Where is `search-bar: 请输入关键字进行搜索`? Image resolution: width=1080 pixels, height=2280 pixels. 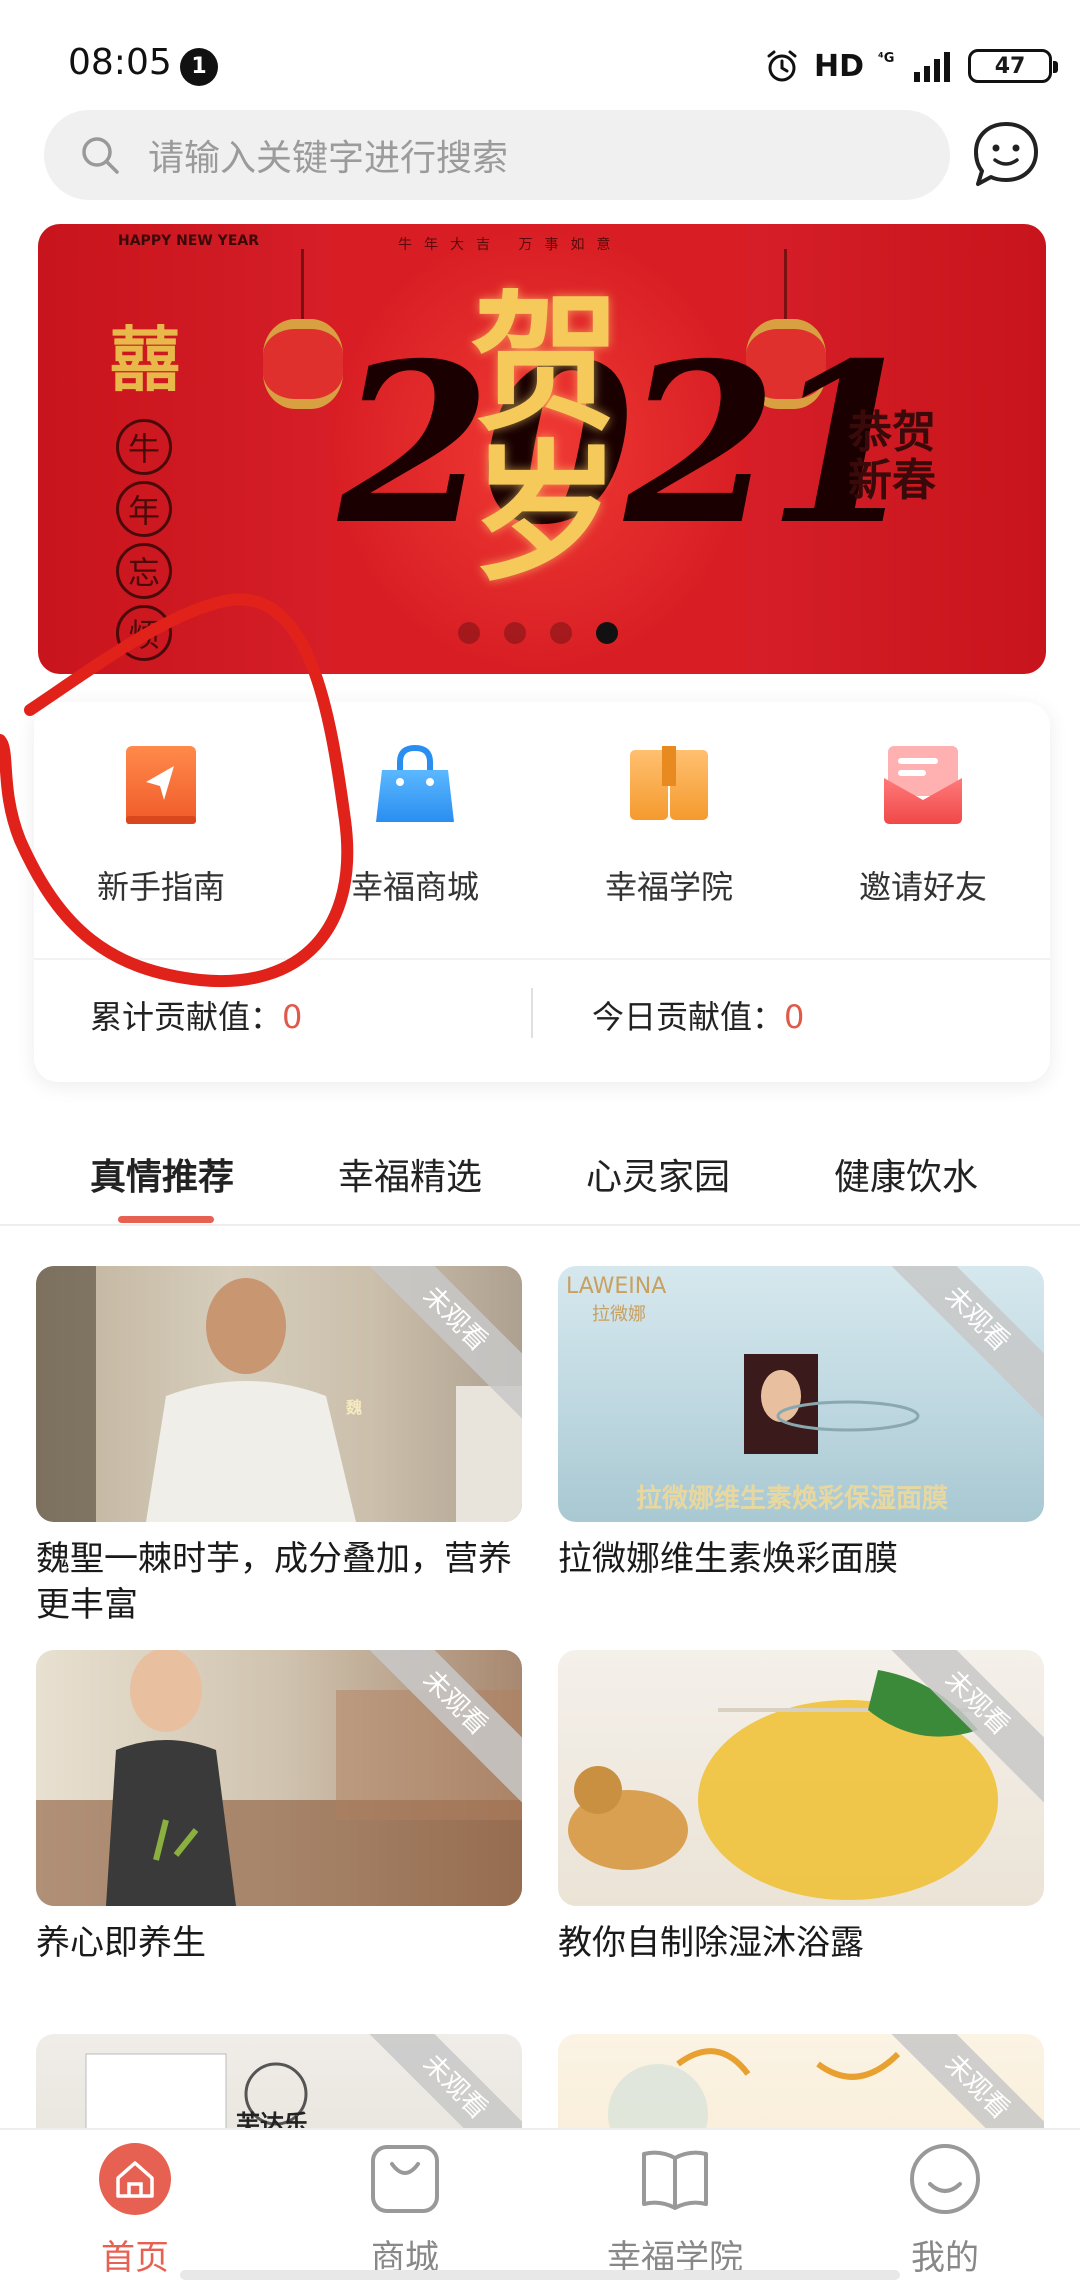
search-bar: 请输入关键字进行搜索 is located at coordinates (497, 155).